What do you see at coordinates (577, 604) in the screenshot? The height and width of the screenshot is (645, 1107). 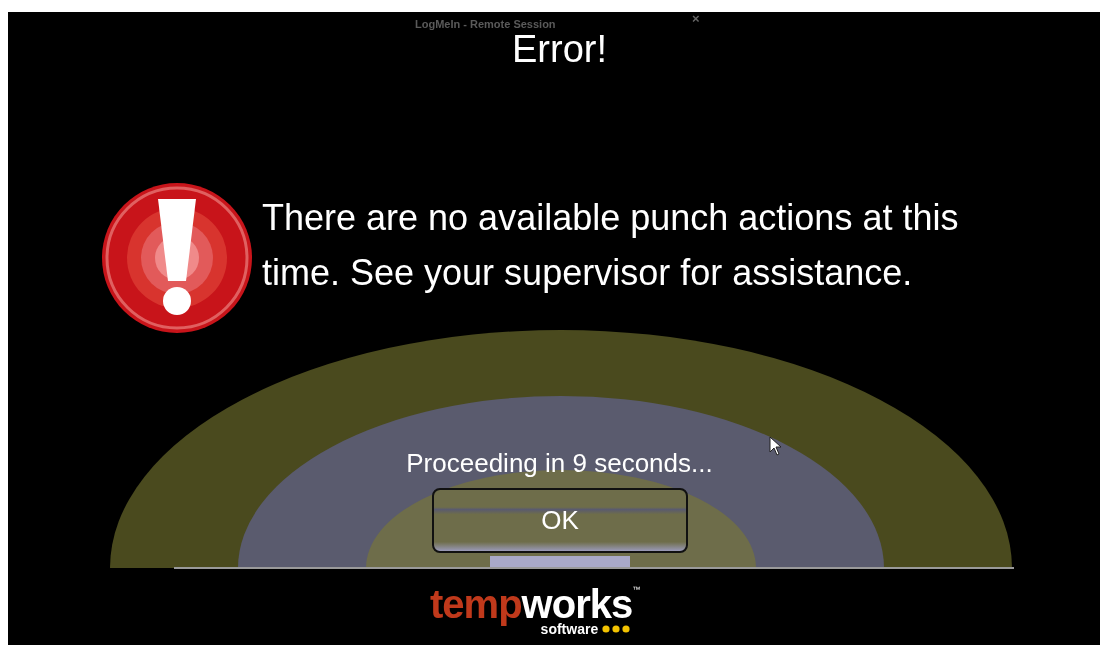 I see `logo-text: works` at bounding box center [577, 604].